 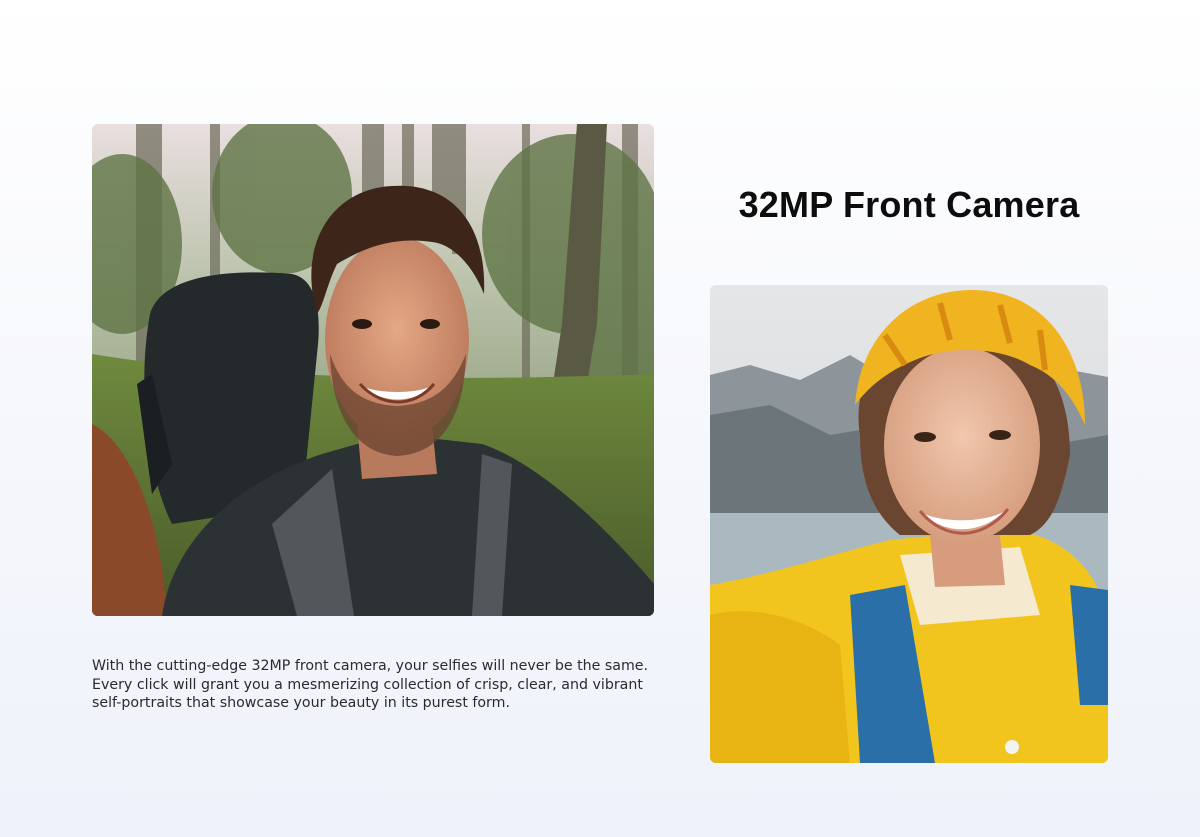 What do you see at coordinates (909, 204) in the screenshot?
I see `section-title: 32MP Front Camera` at bounding box center [909, 204].